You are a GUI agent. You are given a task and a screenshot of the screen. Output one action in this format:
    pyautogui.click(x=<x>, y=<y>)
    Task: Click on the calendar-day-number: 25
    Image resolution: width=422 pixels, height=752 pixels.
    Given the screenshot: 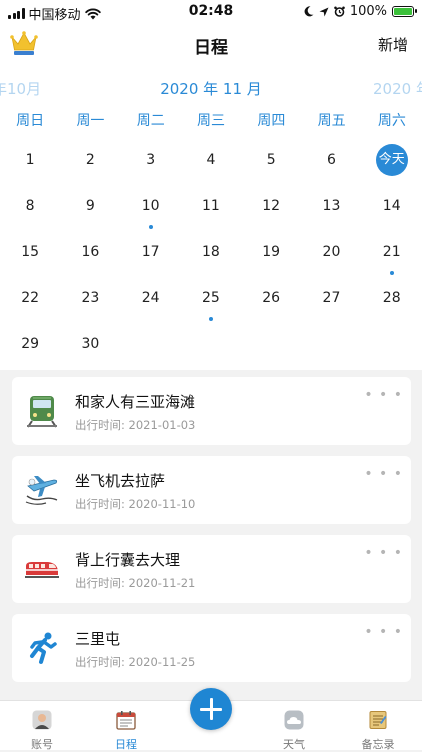 What is the action you would take?
    pyautogui.click(x=211, y=298)
    